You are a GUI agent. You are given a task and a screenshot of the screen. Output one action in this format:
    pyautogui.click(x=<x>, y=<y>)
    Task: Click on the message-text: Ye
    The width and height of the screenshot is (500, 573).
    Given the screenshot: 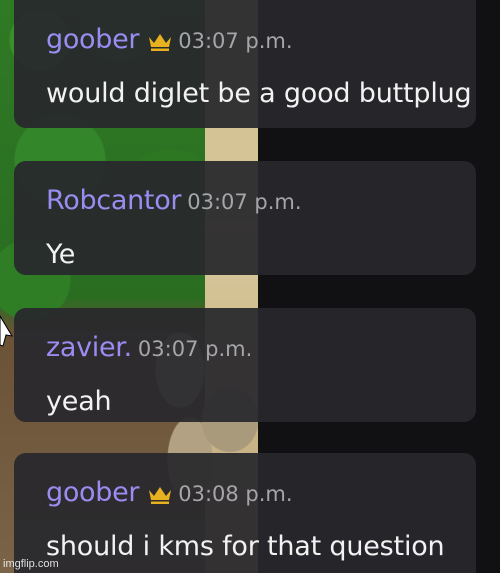 What is the action you would take?
    pyautogui.click(x=61, y=254)
    